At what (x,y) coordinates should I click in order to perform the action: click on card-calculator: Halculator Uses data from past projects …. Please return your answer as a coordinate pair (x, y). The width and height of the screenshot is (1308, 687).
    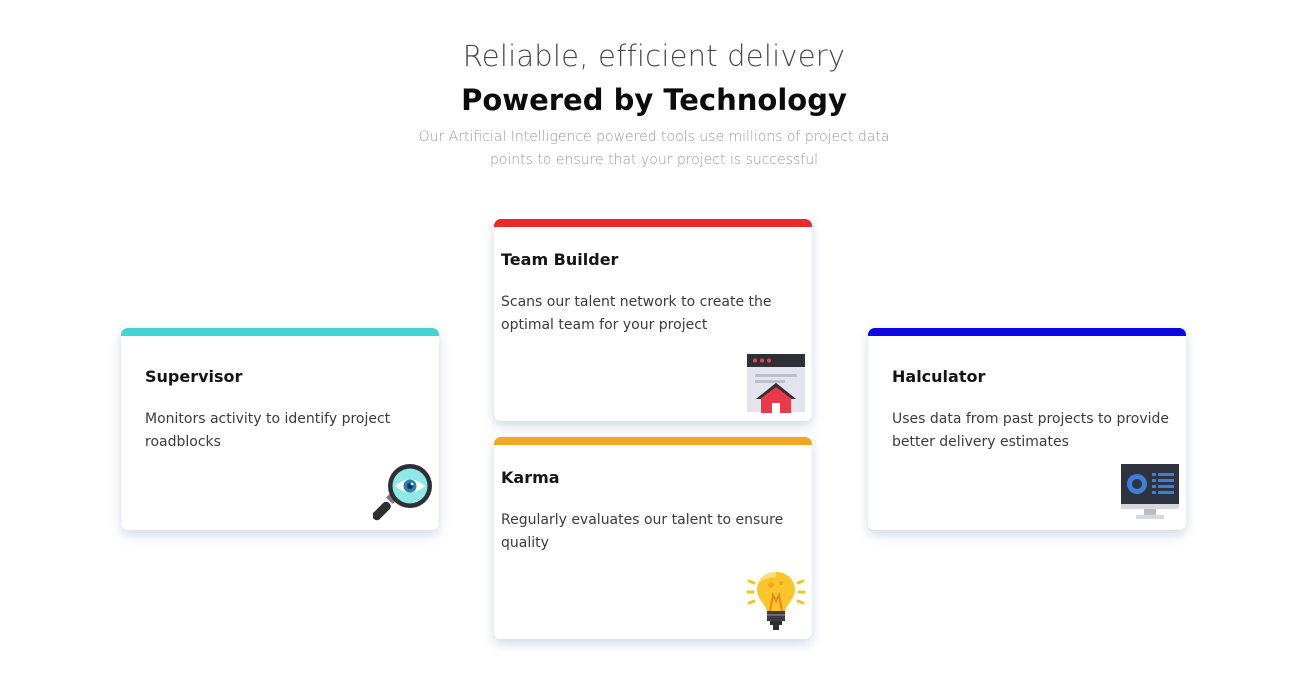
    Looking at the image, I should click on (1027, 429).